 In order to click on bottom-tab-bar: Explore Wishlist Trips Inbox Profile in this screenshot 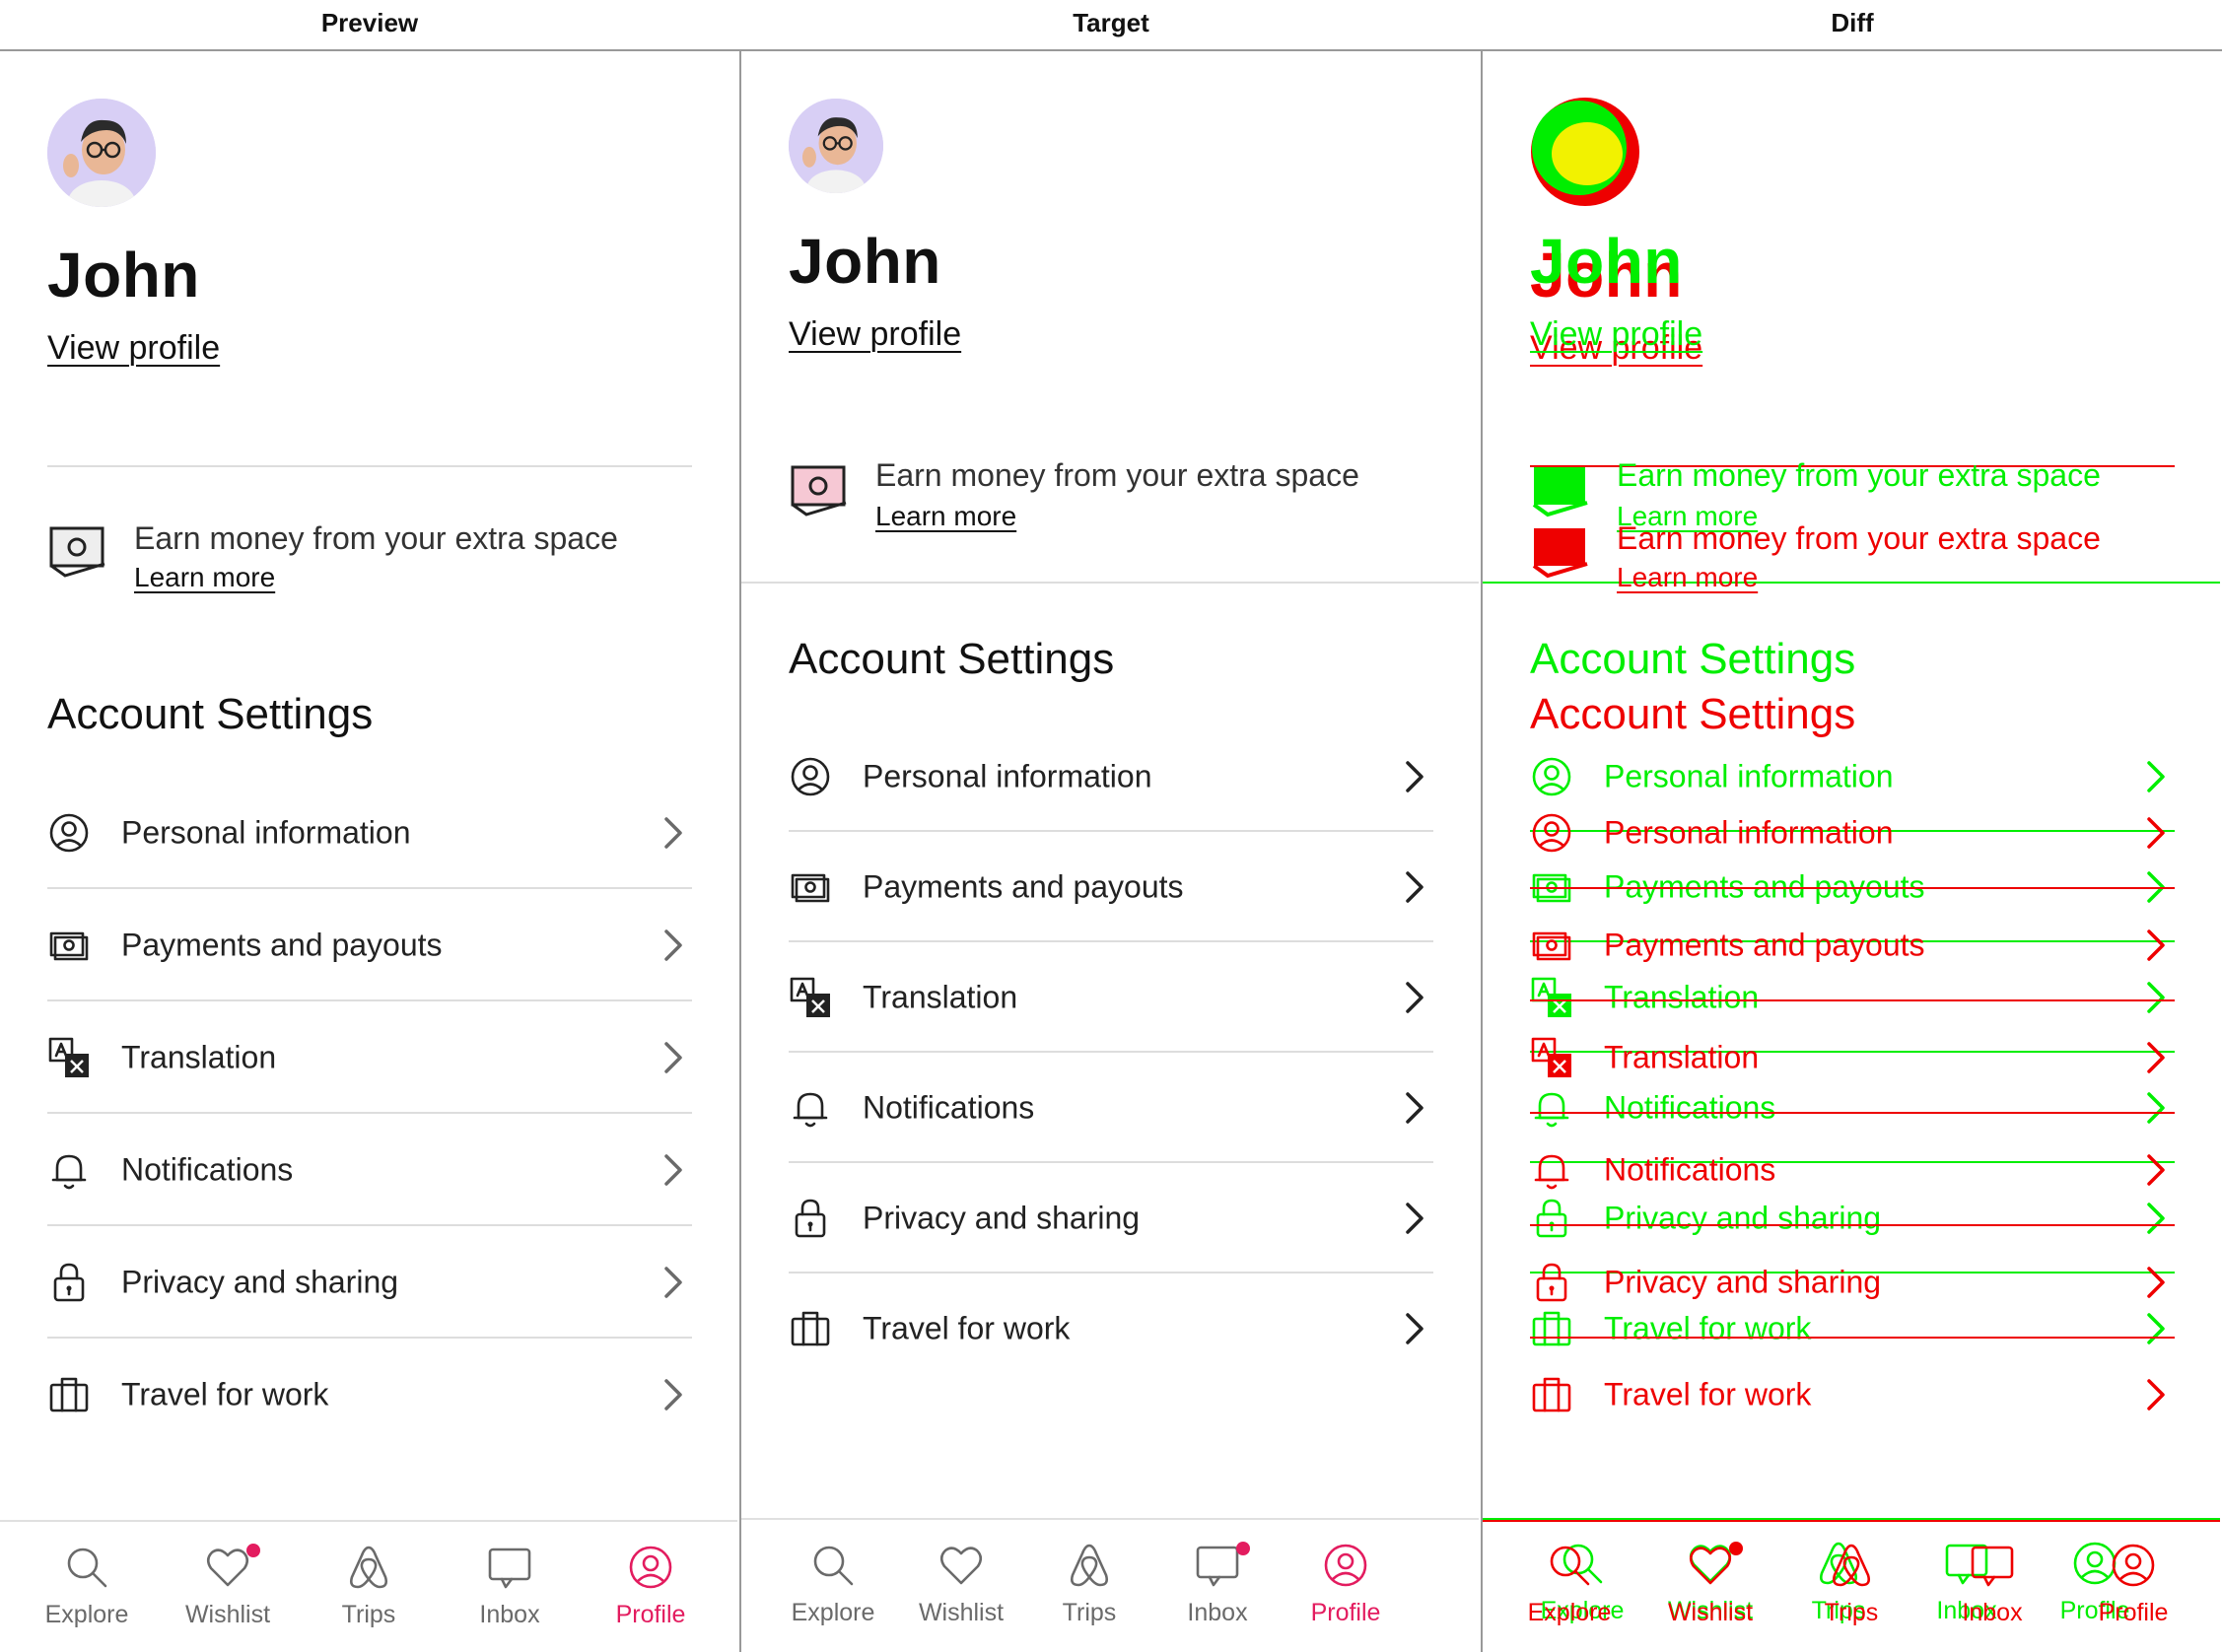, I will do `click(1110, 1585)`.